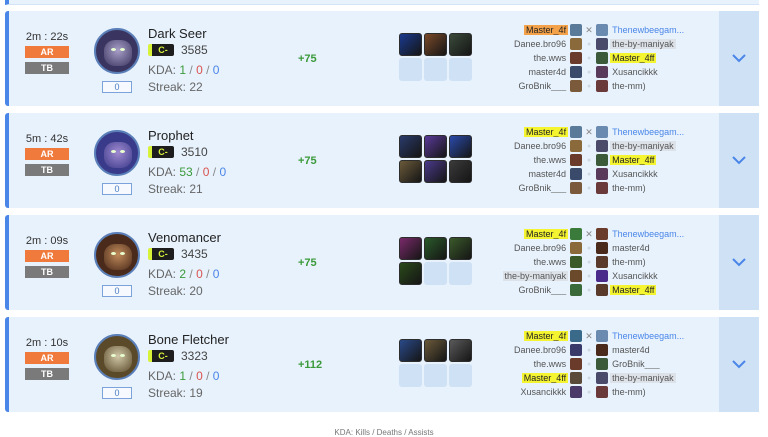 The height and width of the screenshot is (437, 768). What do you see at coordinates (47, 68) in the screenshot?
I see `mode-tb-badge: TB` at bounding box center [47, 68].